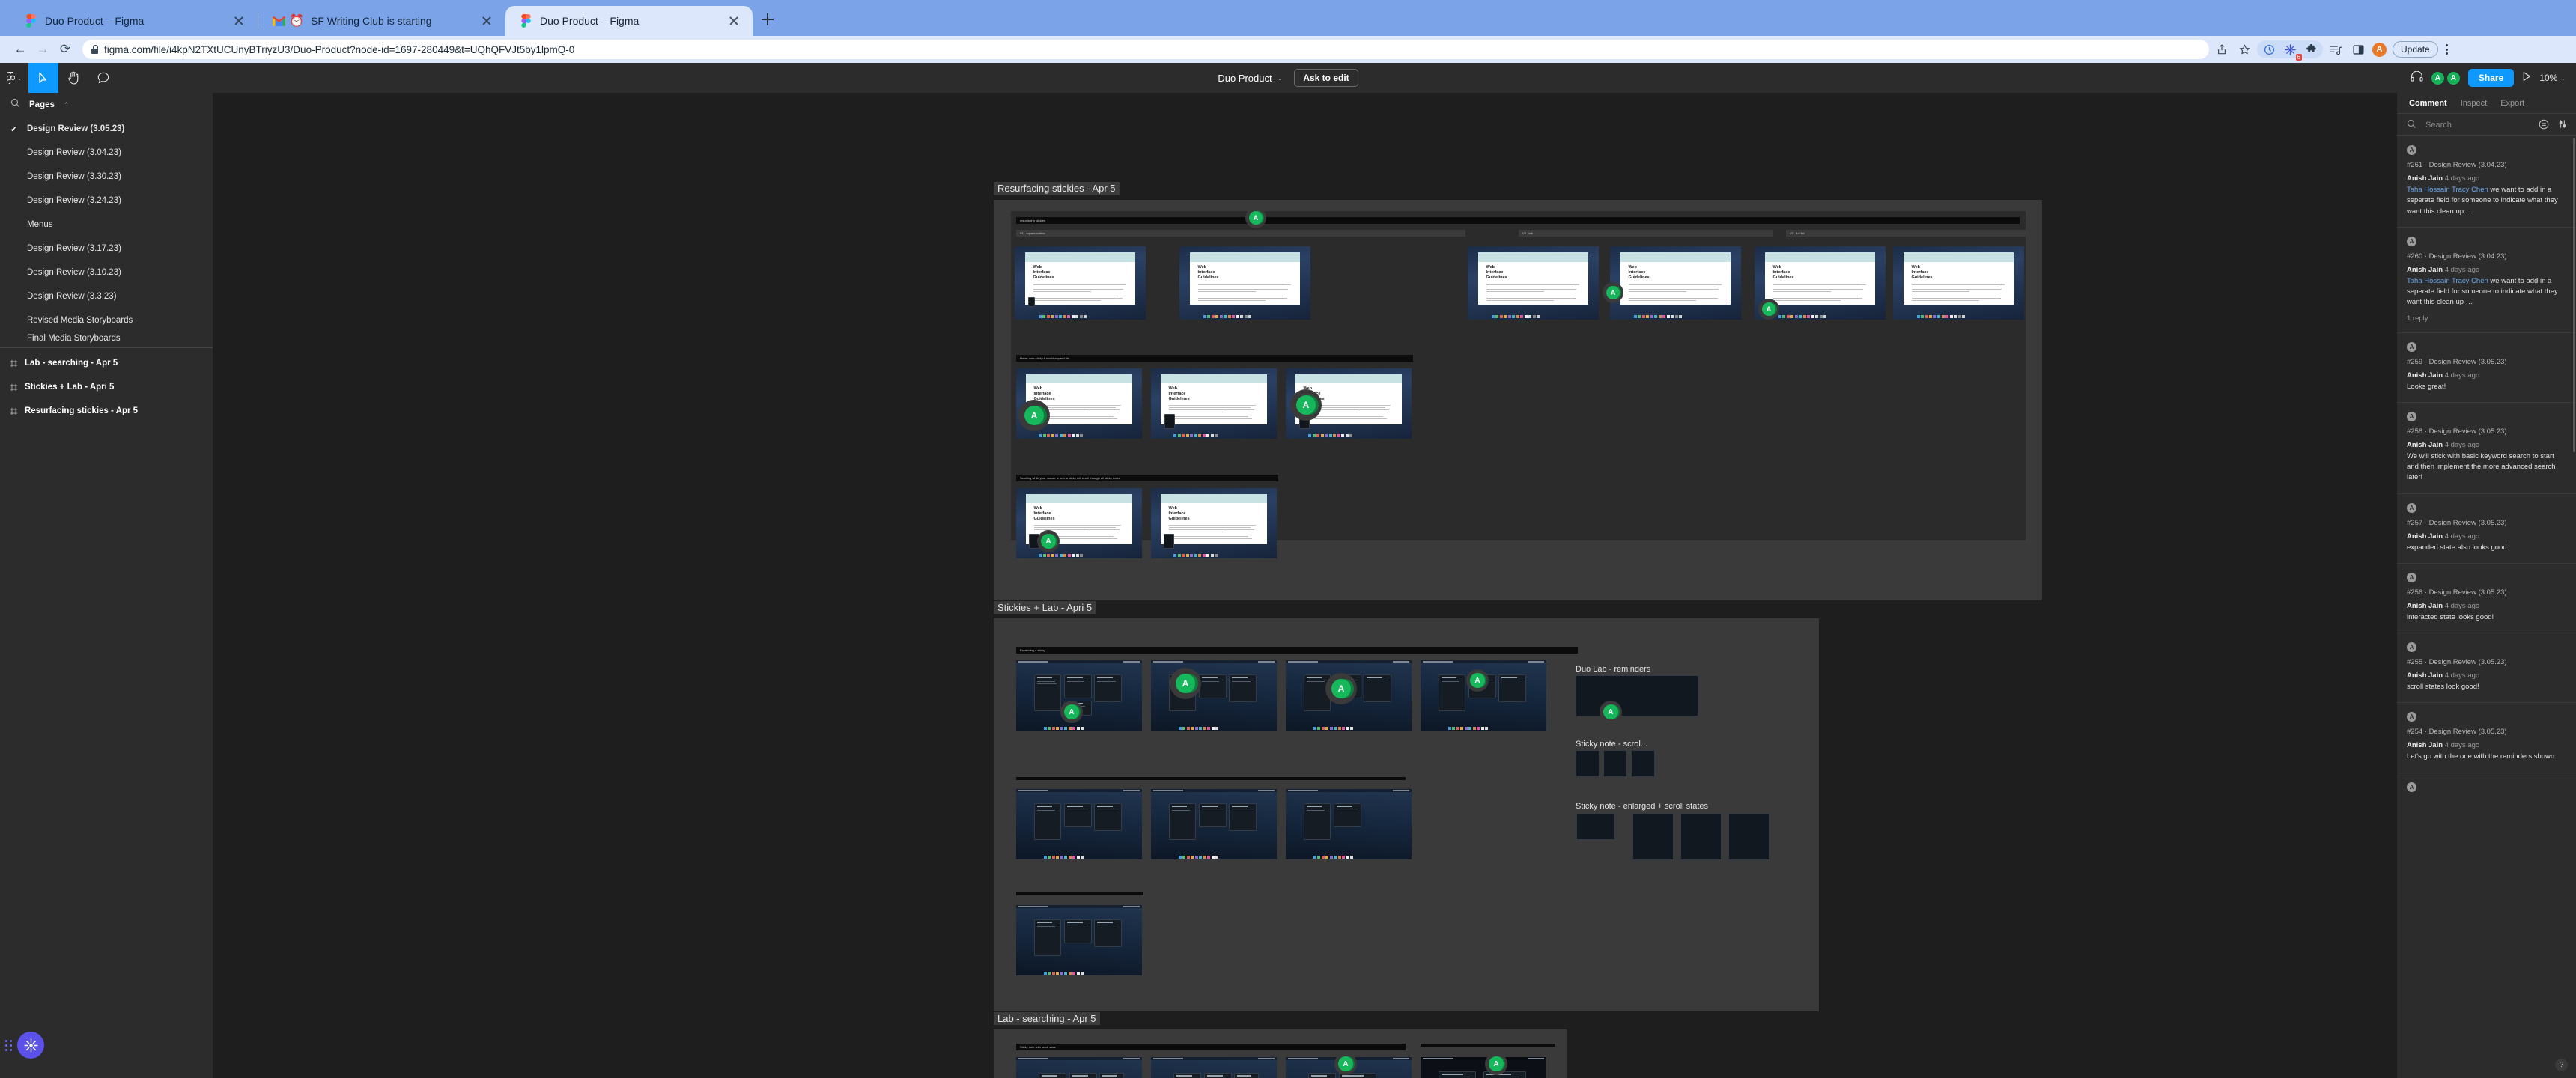 Image resolution: width=2576 pixels, height=1078 pixels. What do you see at coordinates (2244, 49) in the screenshot?
I see `bookmark-star-icon` at bounding box center [2244, 49].